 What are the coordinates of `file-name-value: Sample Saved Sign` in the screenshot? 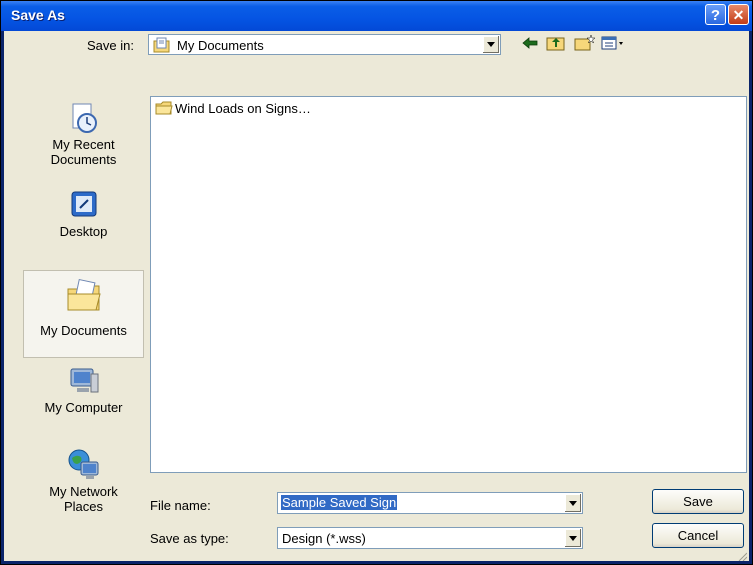 It's located at (339, 502).